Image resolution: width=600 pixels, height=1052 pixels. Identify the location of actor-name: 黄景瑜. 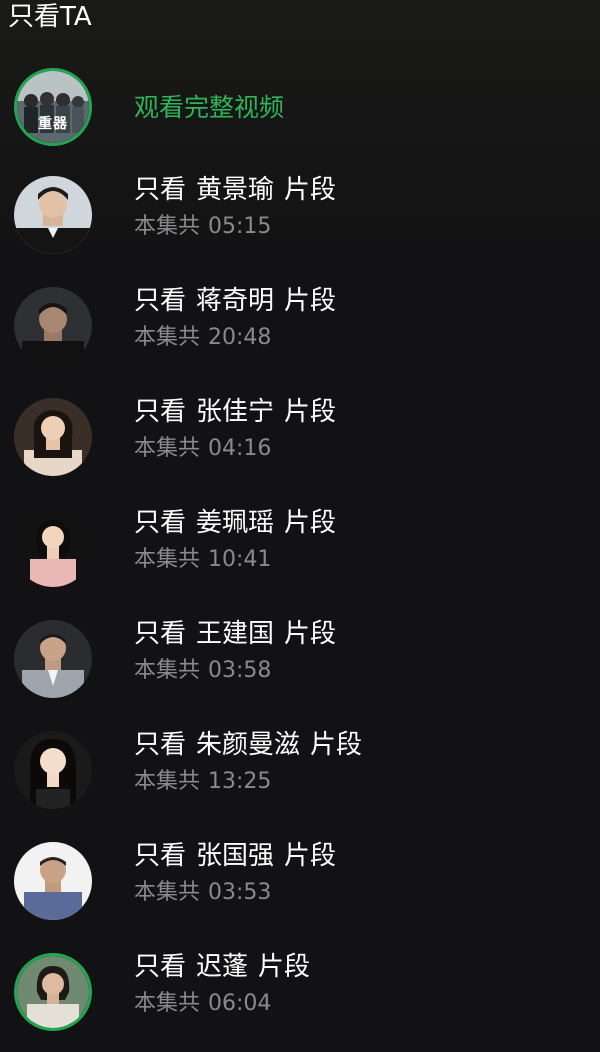
(235, 190).